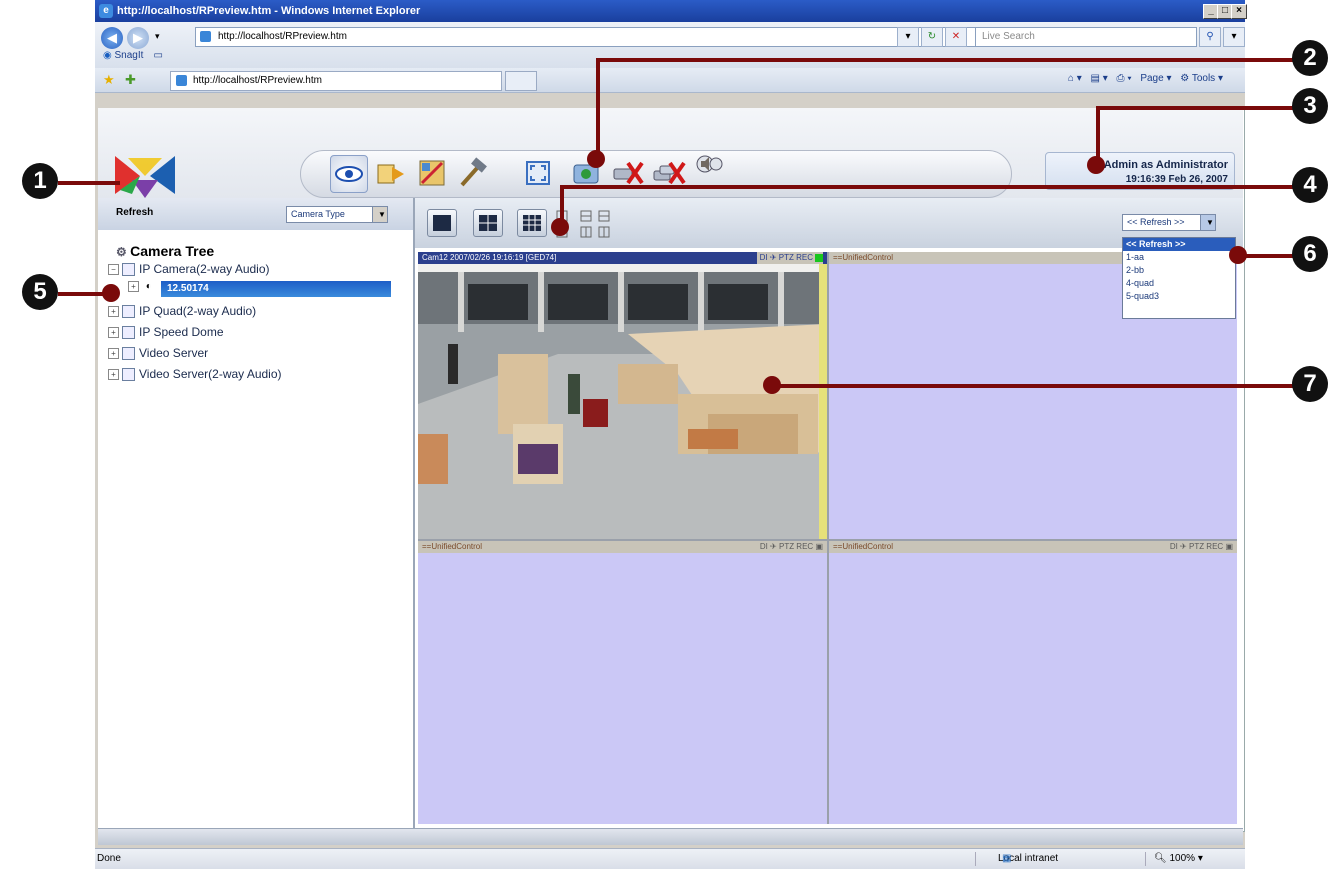  What do you see at coordinates (138, 38) in the screenshot?
I see `forward-button: ▶` at bounding box center [138, 38].